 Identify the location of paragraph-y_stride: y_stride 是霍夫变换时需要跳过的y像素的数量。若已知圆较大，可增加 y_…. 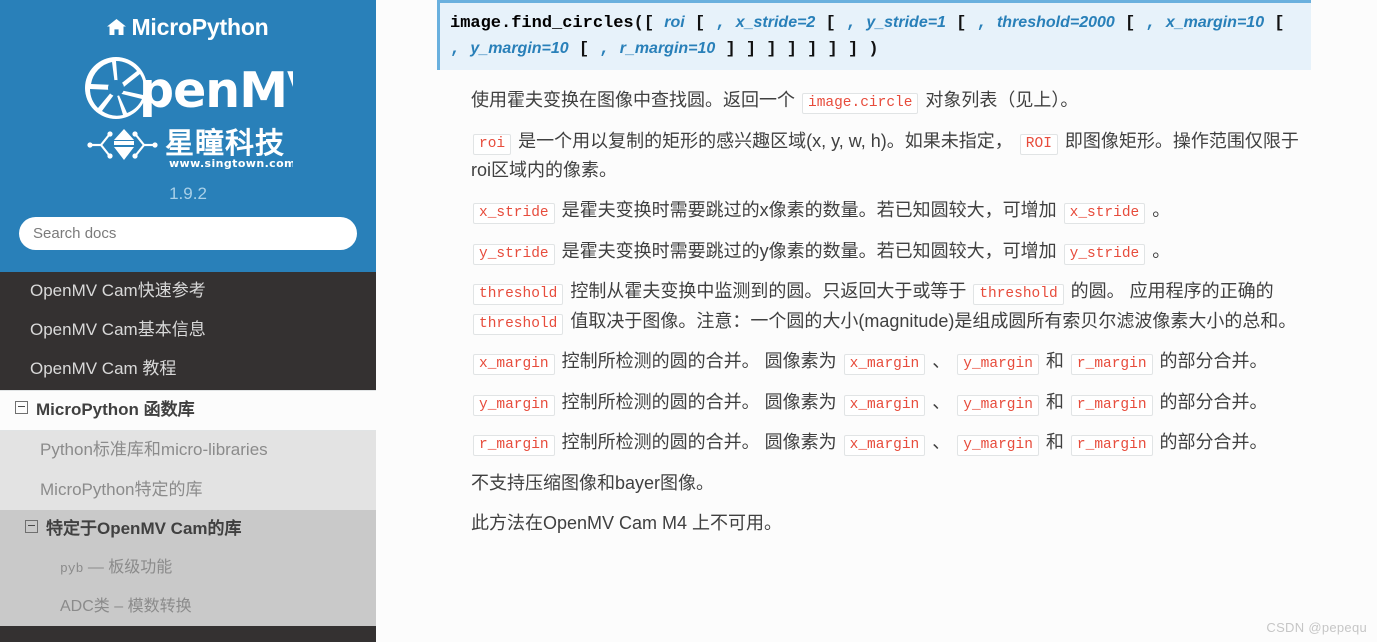
(876, 251).